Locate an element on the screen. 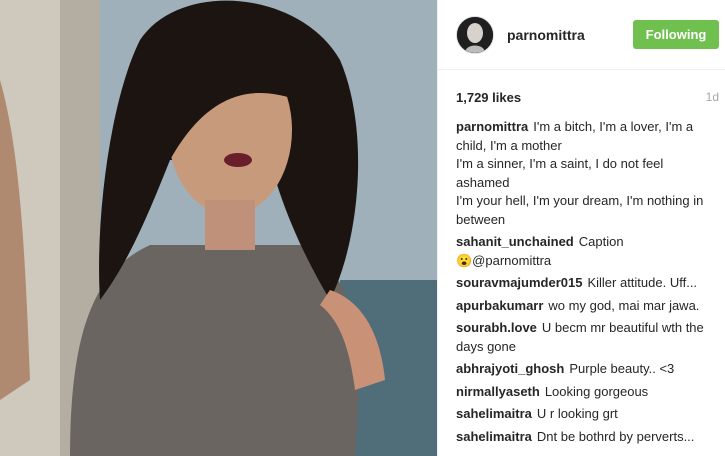 The width and height of the screenshot is (725, 456). list-item: apurbakumarr wo my god, mai mar jawa. is located at coordinates (586, 306).